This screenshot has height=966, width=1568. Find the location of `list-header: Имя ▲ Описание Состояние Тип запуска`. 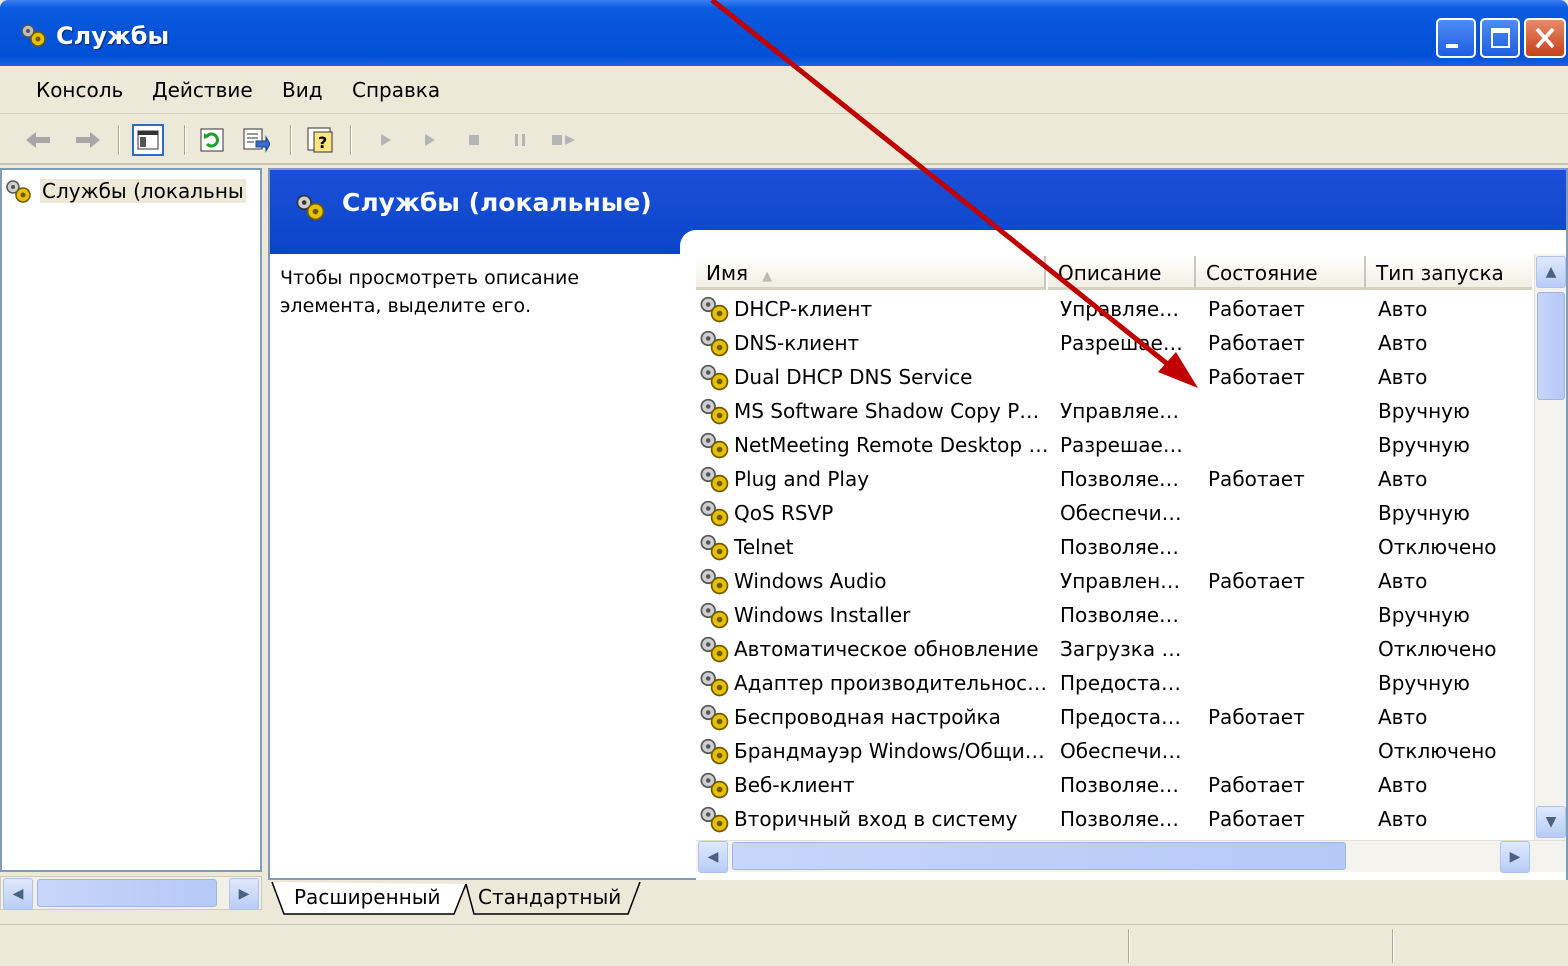

list-header: Имя ▲ Описание Состояние Тип запуска is located at coordinates (1114, 273).